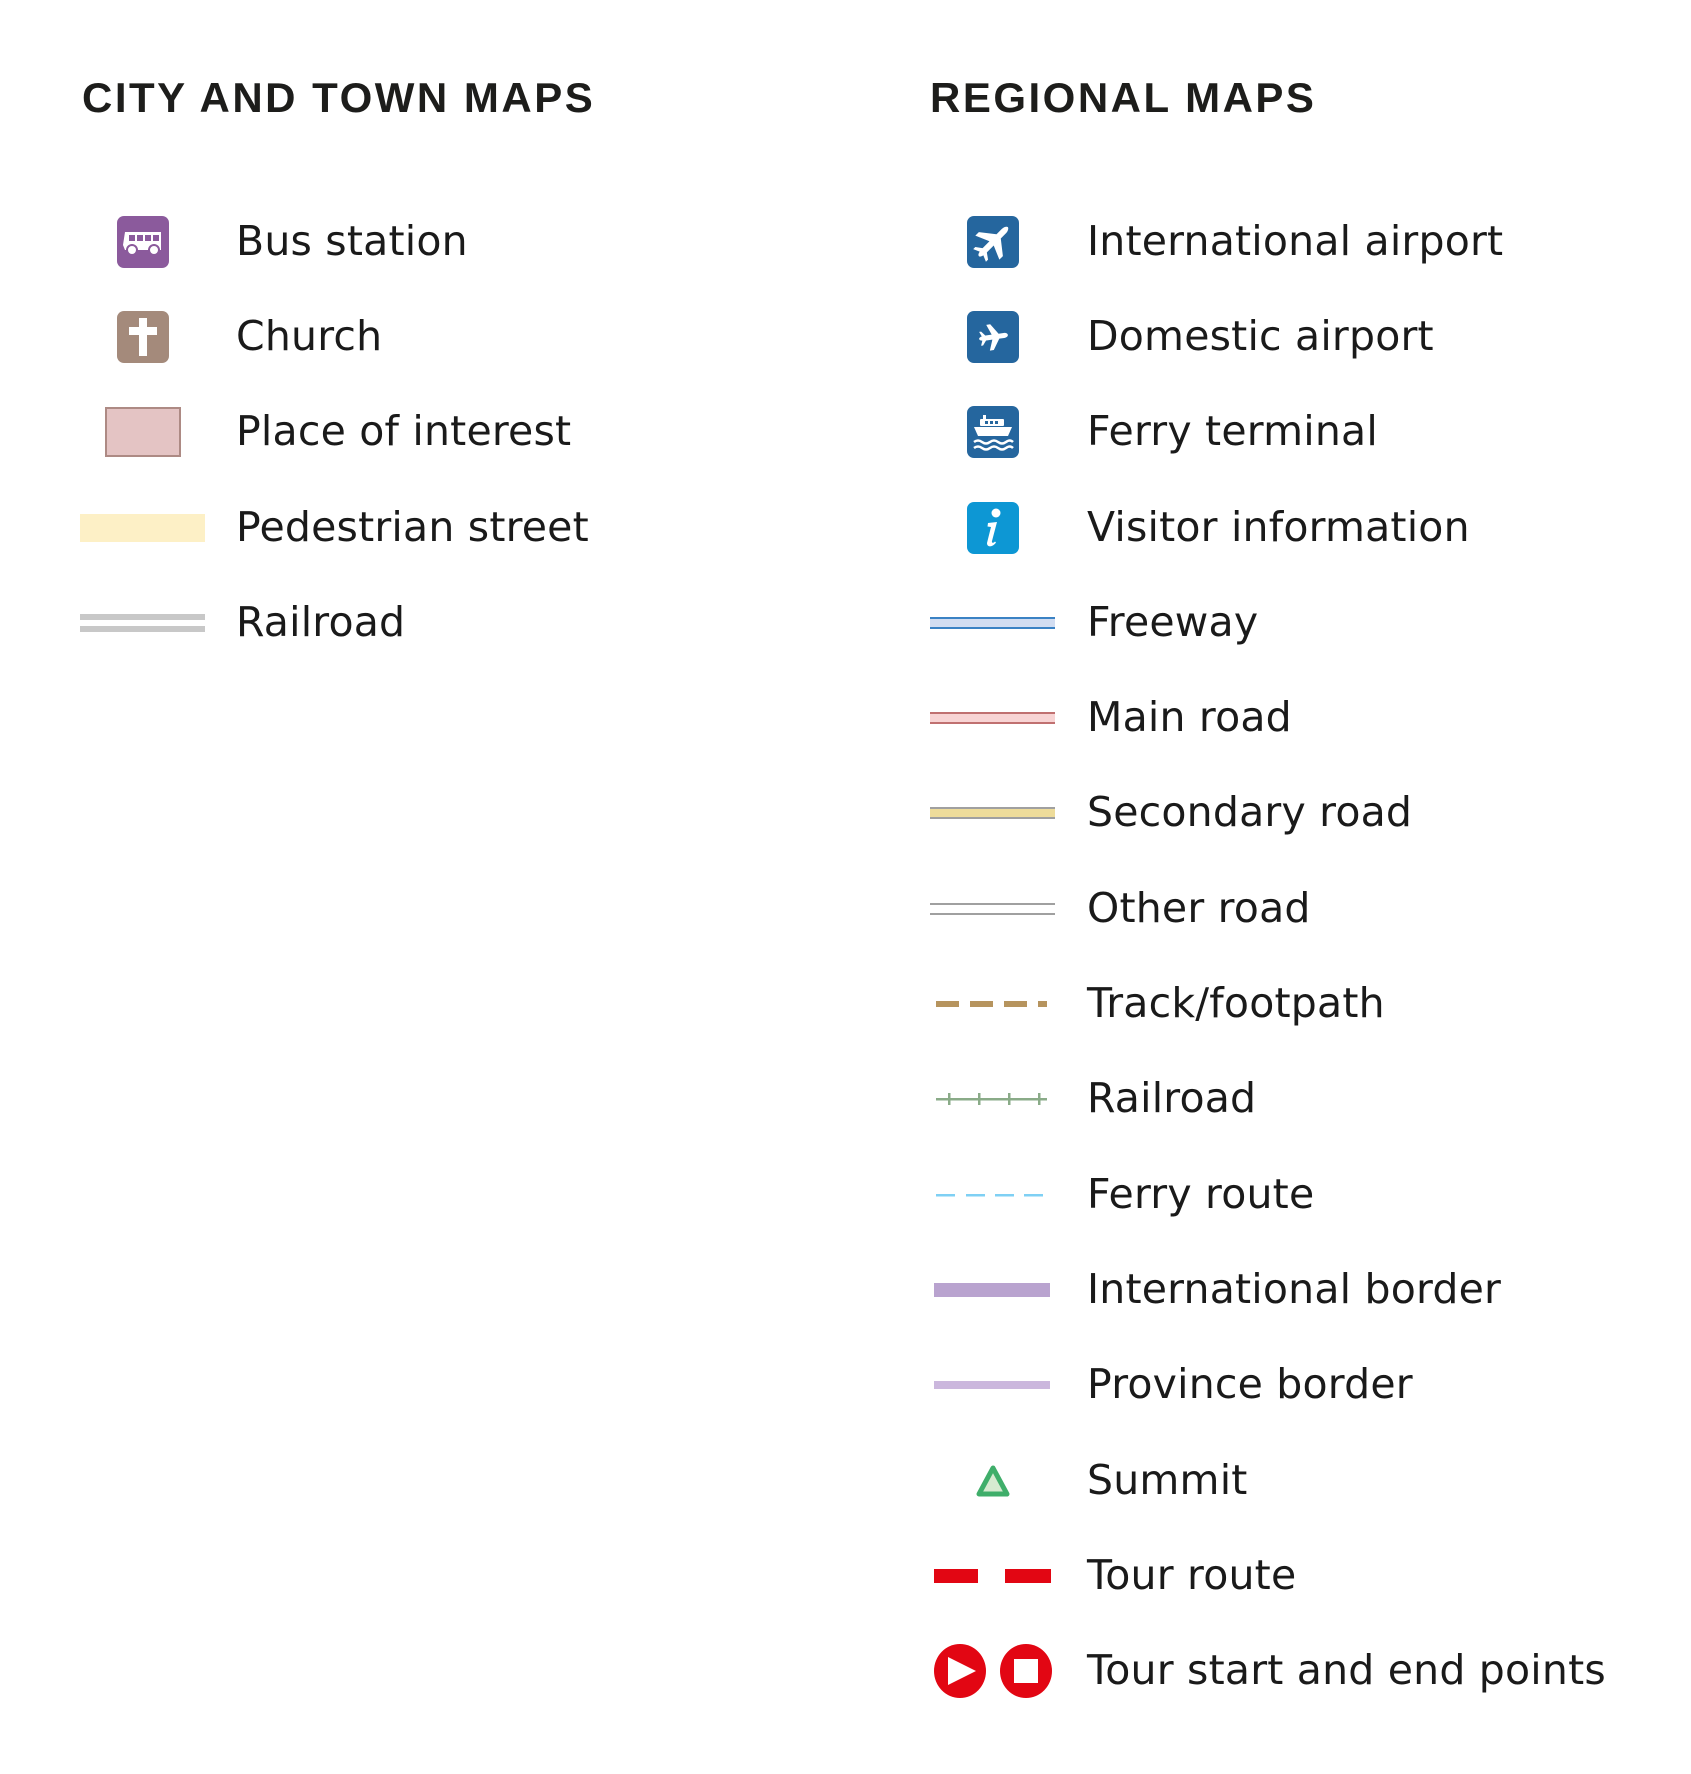 The height and width of the screenshot is (1774, 1691). I want to click on legend-item-track-footpath: Track/footpath, so click(1300, 1003).